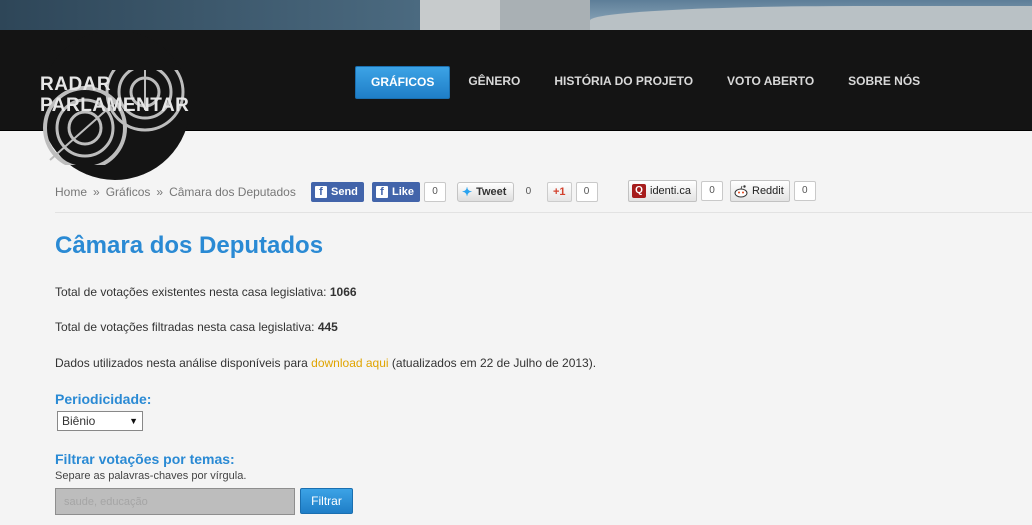 The width and height of the screenshot is (1032, 525). Describe the element at coordinates (409, 192) in the screenshot. I see `facebook-like-button: f Like 0` at that location.